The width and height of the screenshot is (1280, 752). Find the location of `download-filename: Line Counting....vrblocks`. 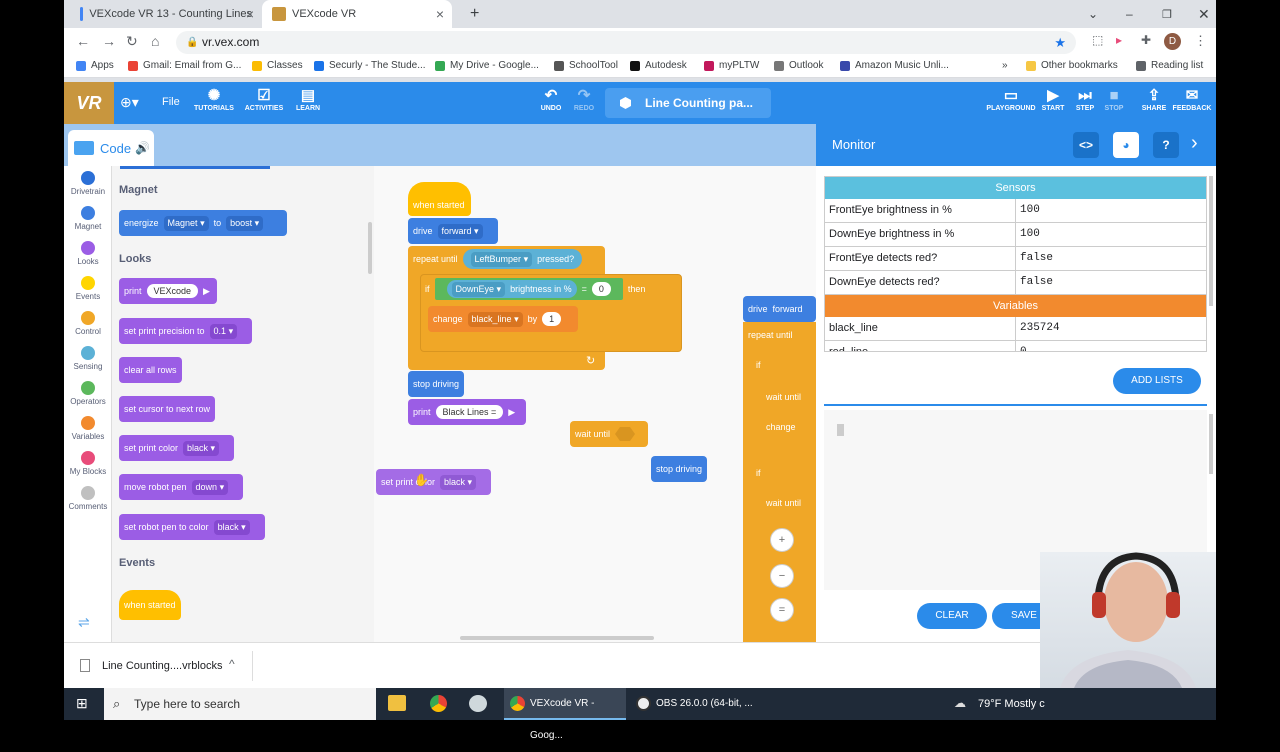

download-filename: Line Counting....vrblocks is located at coordinates (162, 666).